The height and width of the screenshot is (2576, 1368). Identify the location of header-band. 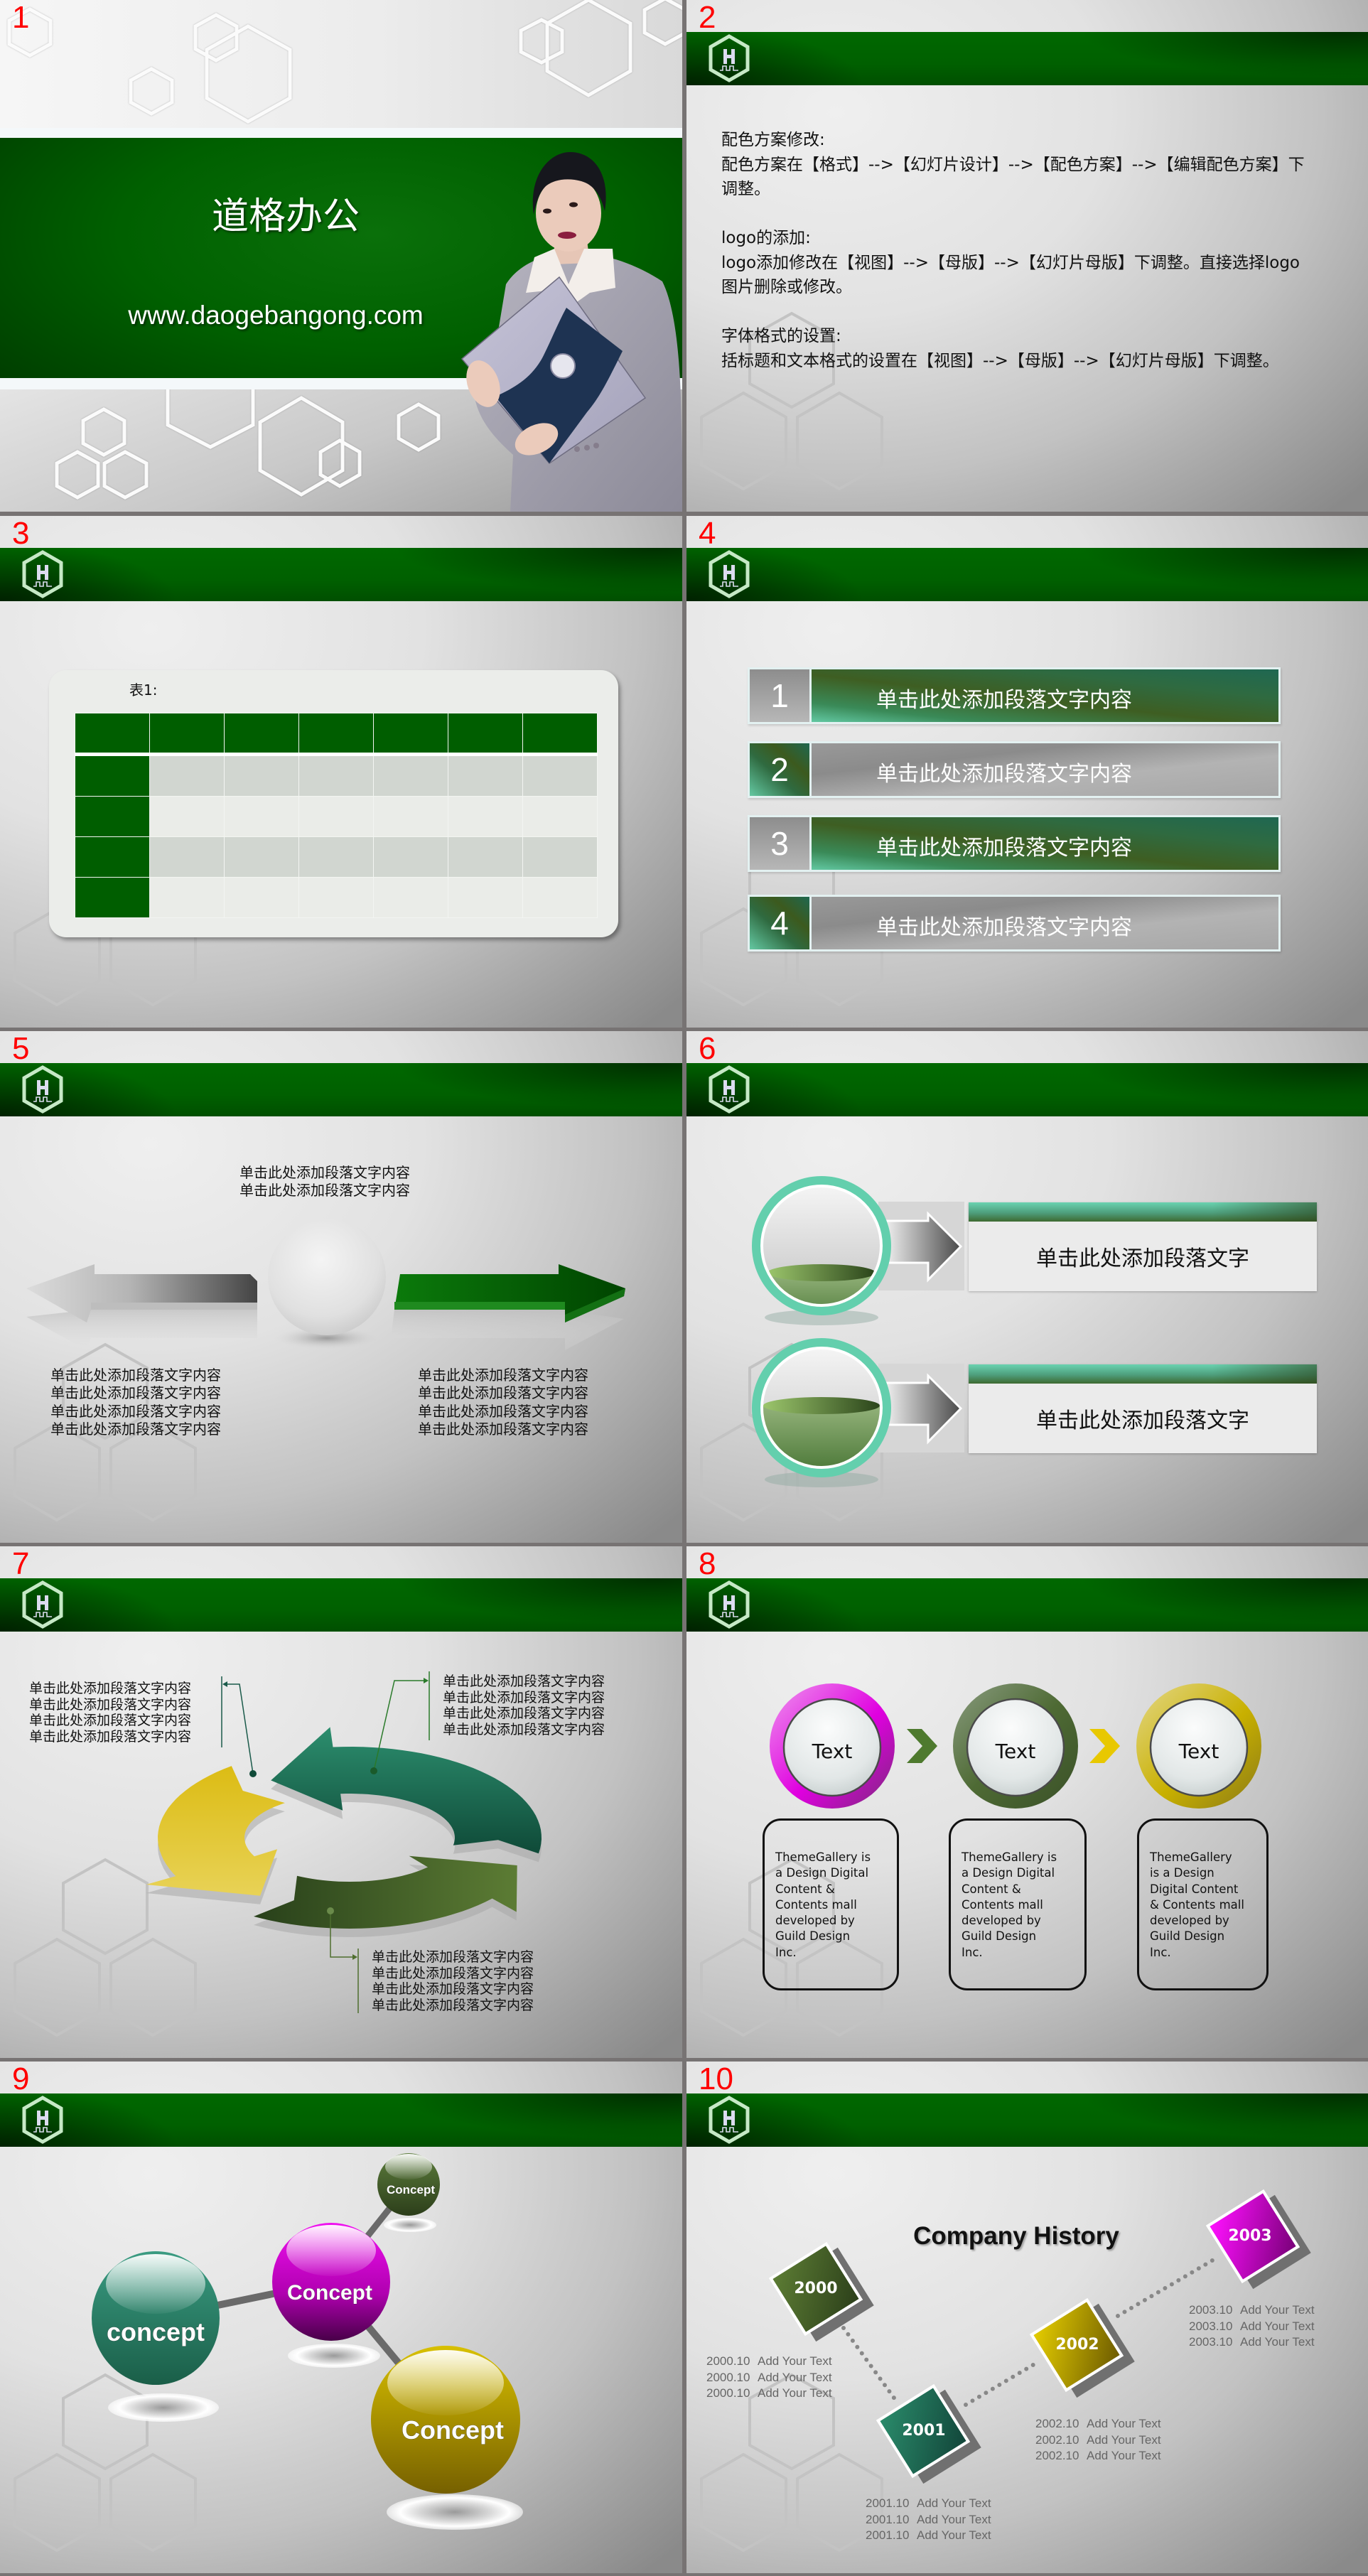
(1027, 58).